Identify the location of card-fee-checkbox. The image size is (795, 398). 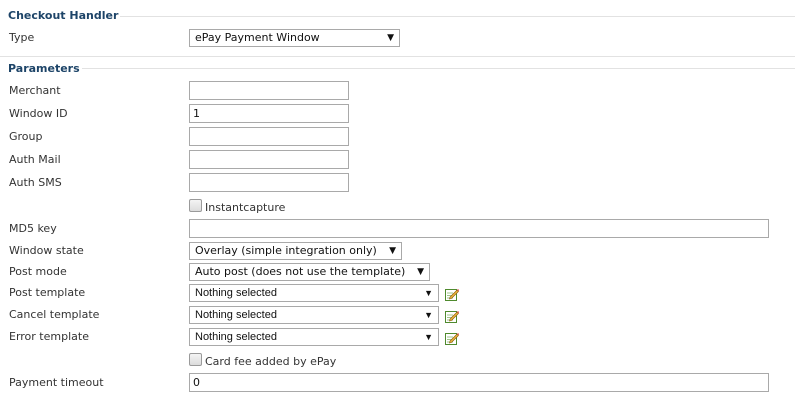
(195, 359).